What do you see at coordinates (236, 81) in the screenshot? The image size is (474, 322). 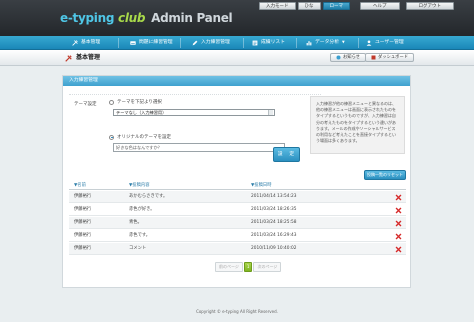 I see `panel-heading: 入力練習管理` at bounding box center [236, 81].